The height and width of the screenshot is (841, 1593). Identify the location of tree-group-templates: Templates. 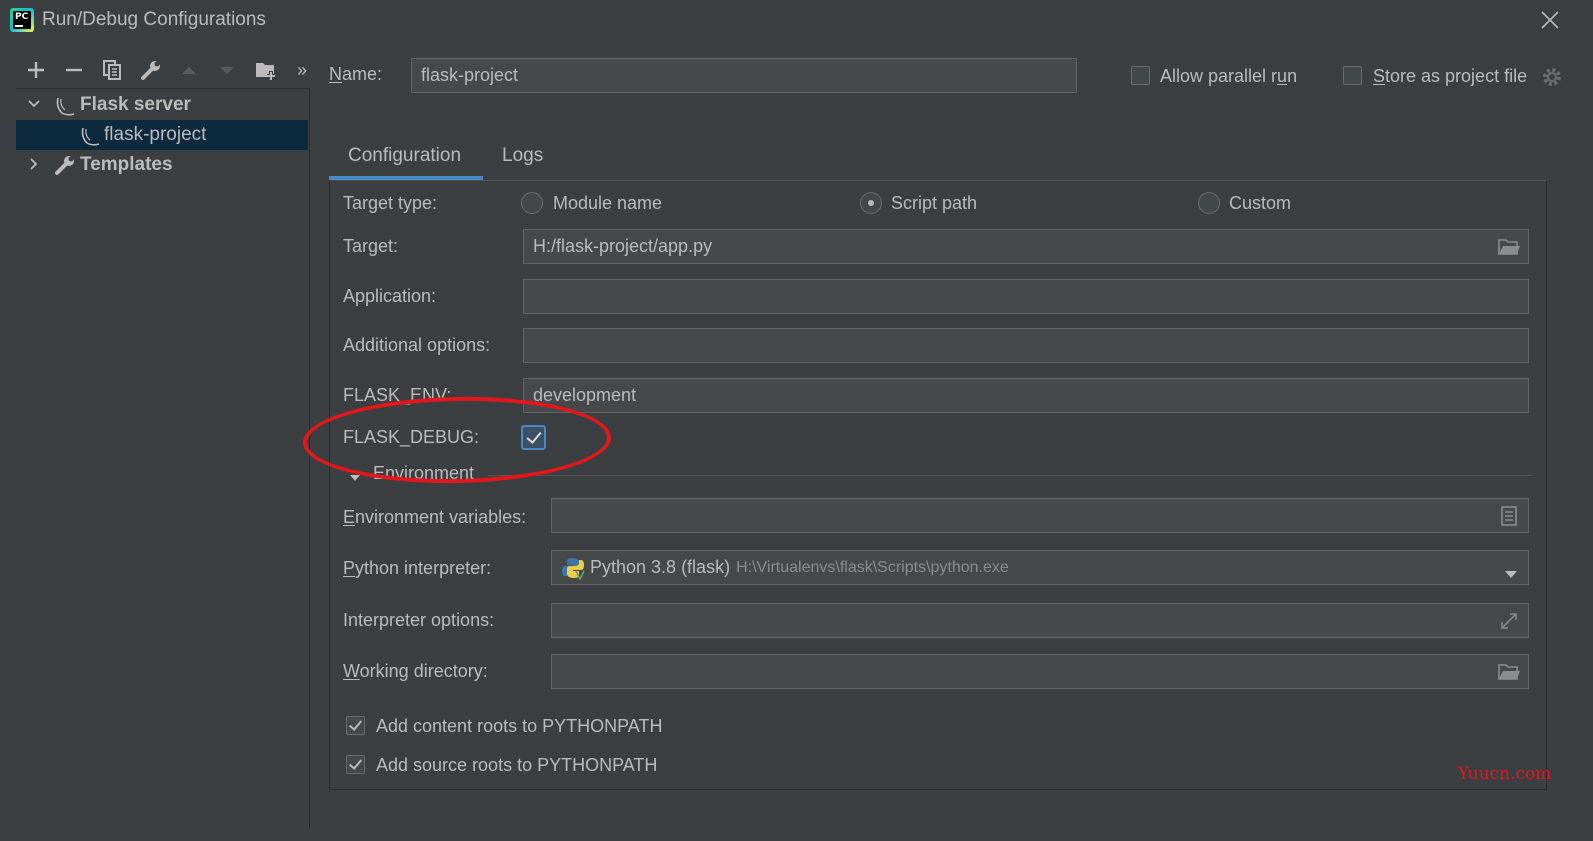
(162, 165).